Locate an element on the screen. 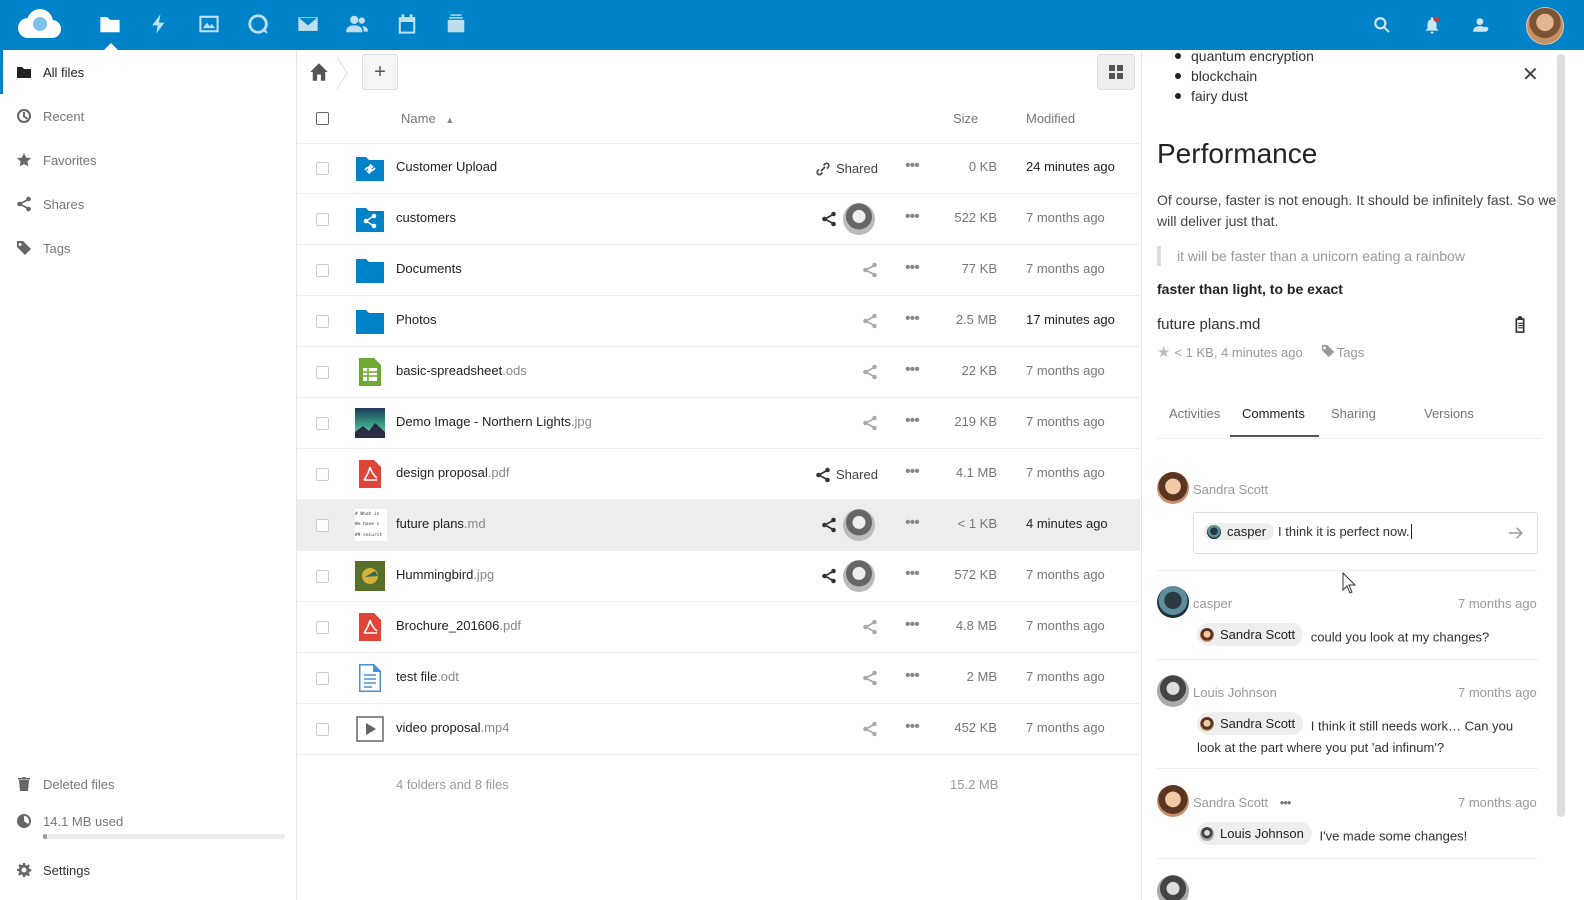 The width and height of the screenshot is (1584, 900). close-sidebar-icon: ✕ is located at coordinates (1530, 74).